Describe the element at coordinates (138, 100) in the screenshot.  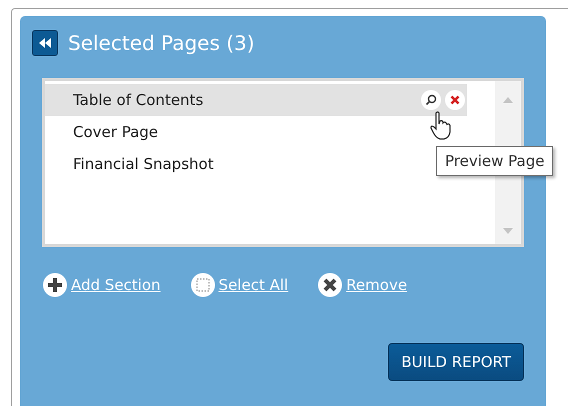
I see `page-label: Table of Contents` at that location.